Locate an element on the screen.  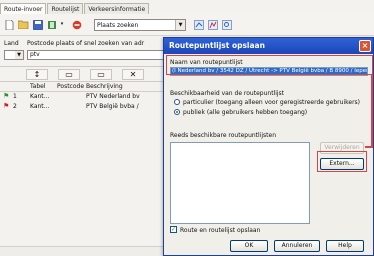
paste-icon: ▭ is located at coordinates (101, 74).